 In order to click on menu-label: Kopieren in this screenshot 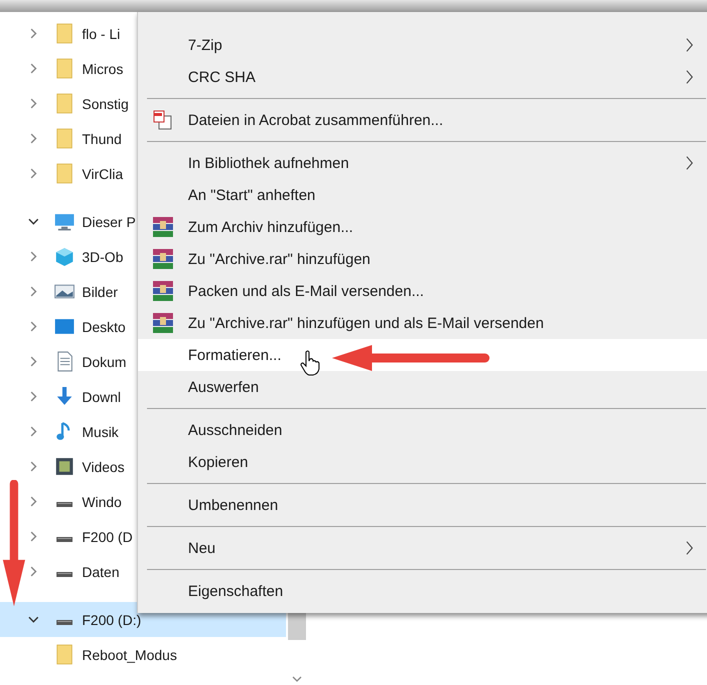, I will do `click(218, 462)`.